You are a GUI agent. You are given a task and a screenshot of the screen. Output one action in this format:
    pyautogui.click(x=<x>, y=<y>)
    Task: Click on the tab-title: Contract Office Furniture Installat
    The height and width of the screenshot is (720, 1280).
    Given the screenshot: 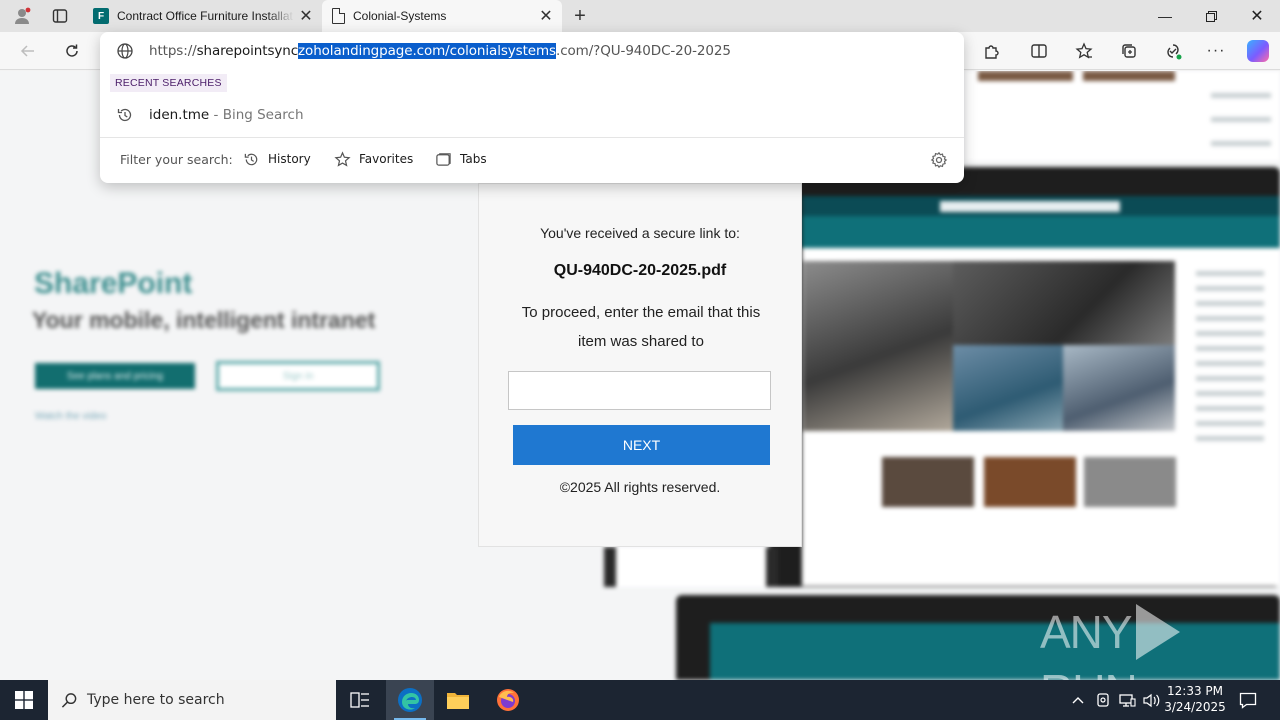 What is the action you would take?
    pyautogui.click(x=205, y=16)
    